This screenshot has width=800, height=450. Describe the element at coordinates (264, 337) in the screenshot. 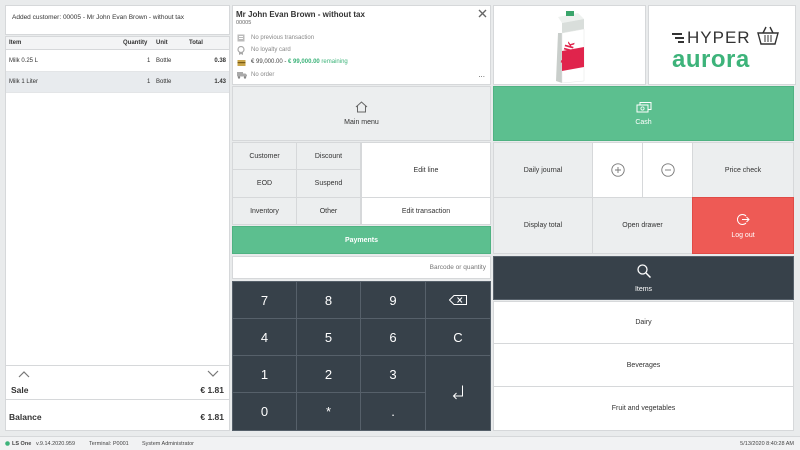

I see `key-4: 4` at that location.